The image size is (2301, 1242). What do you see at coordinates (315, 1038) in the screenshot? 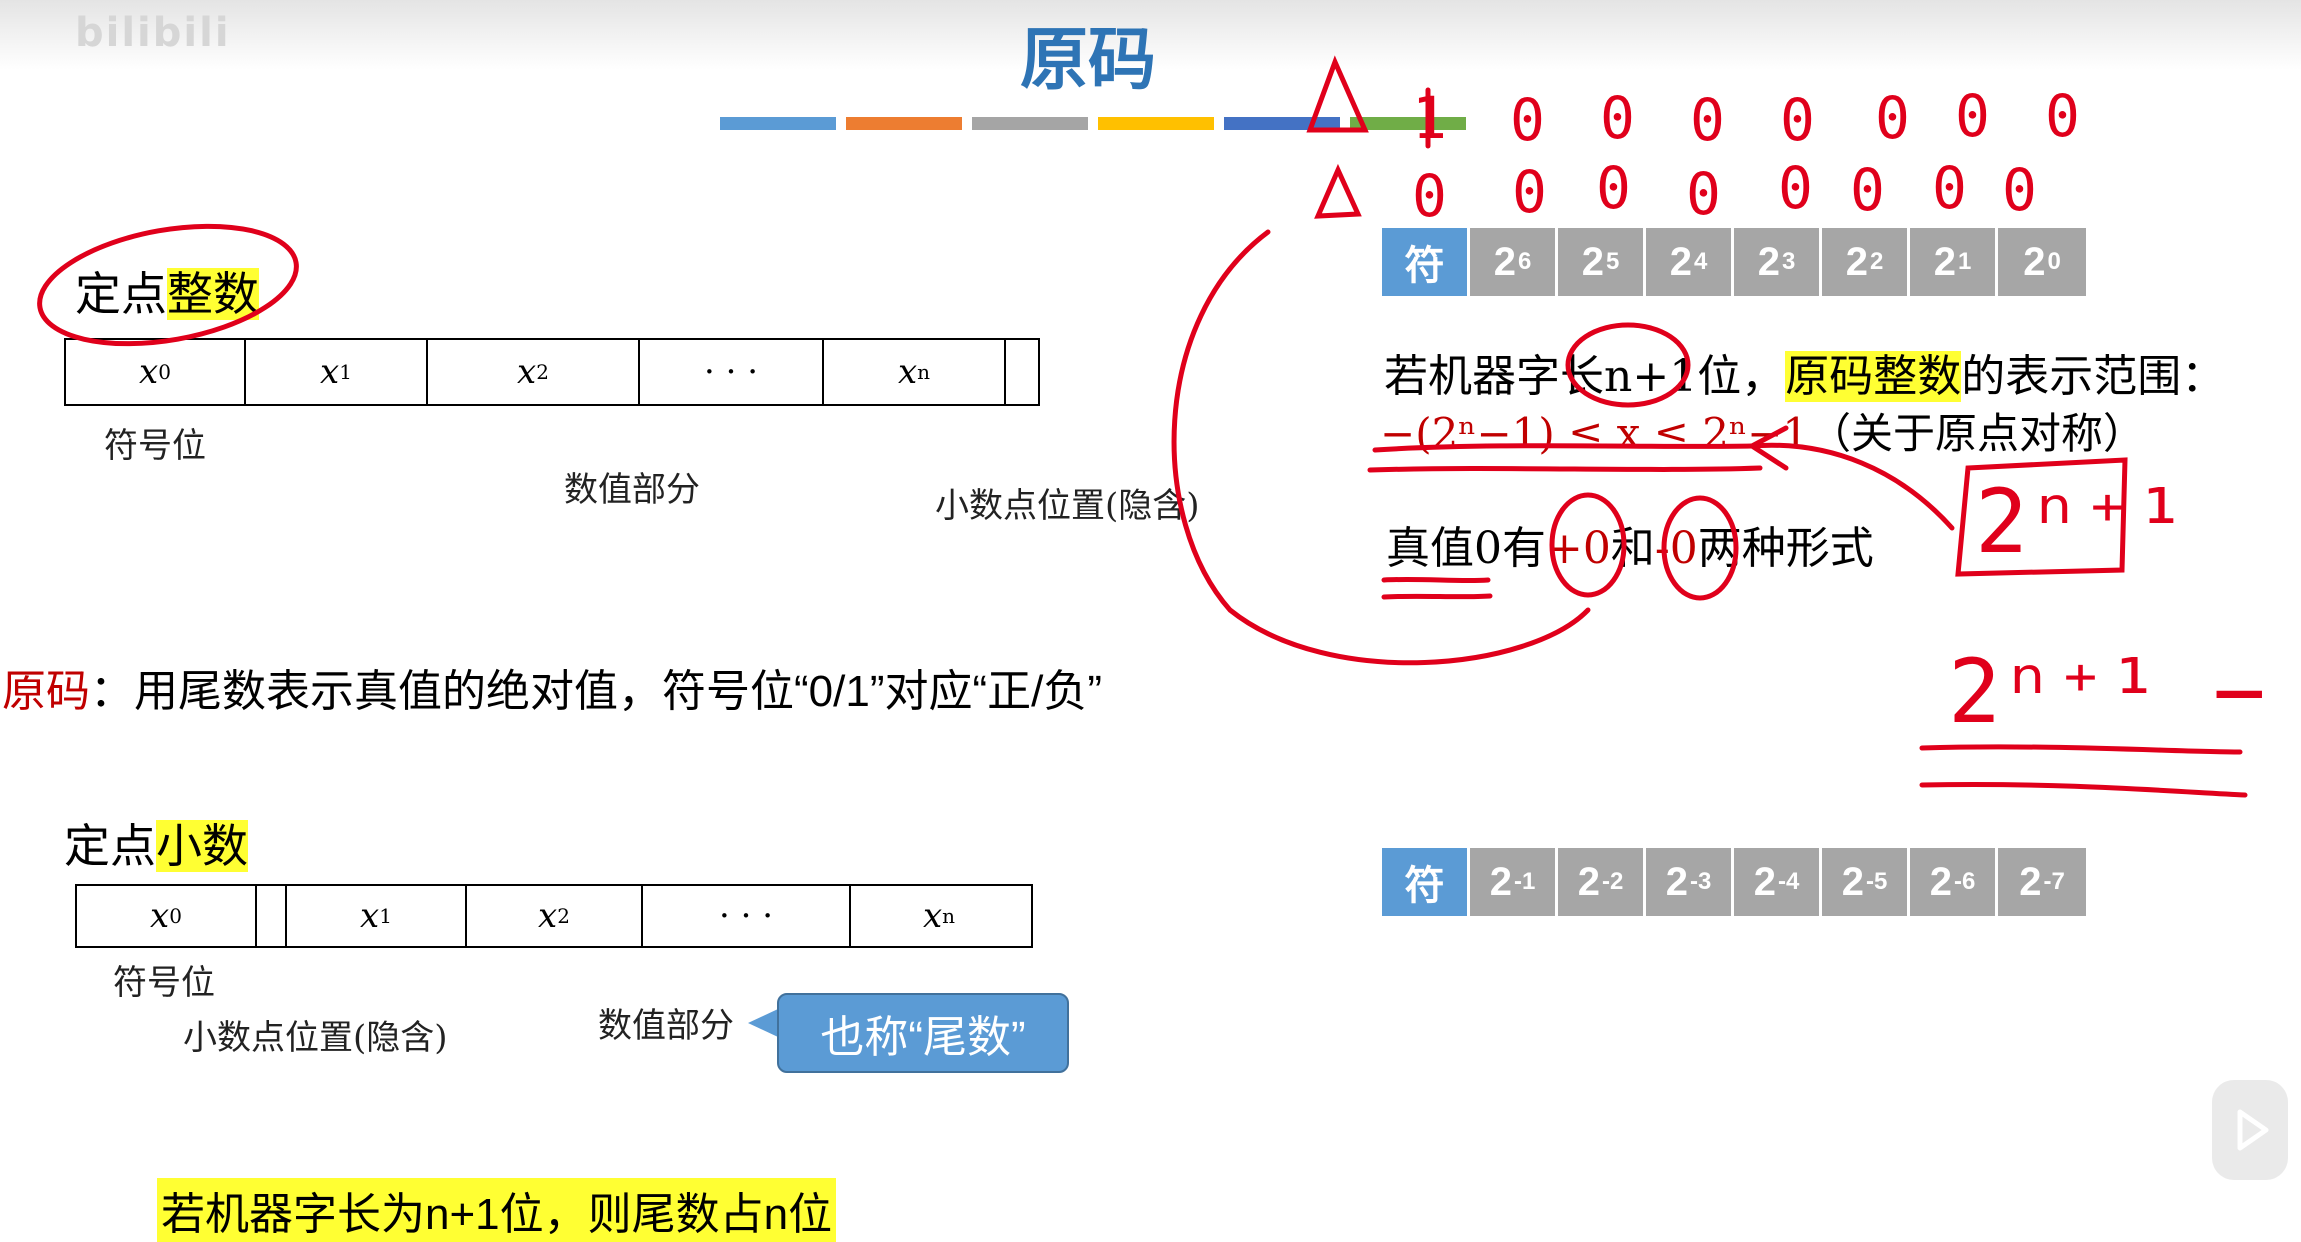
I see `frac-point-label: 小数点位置(隐含)` at bounding box center [315, 1038].